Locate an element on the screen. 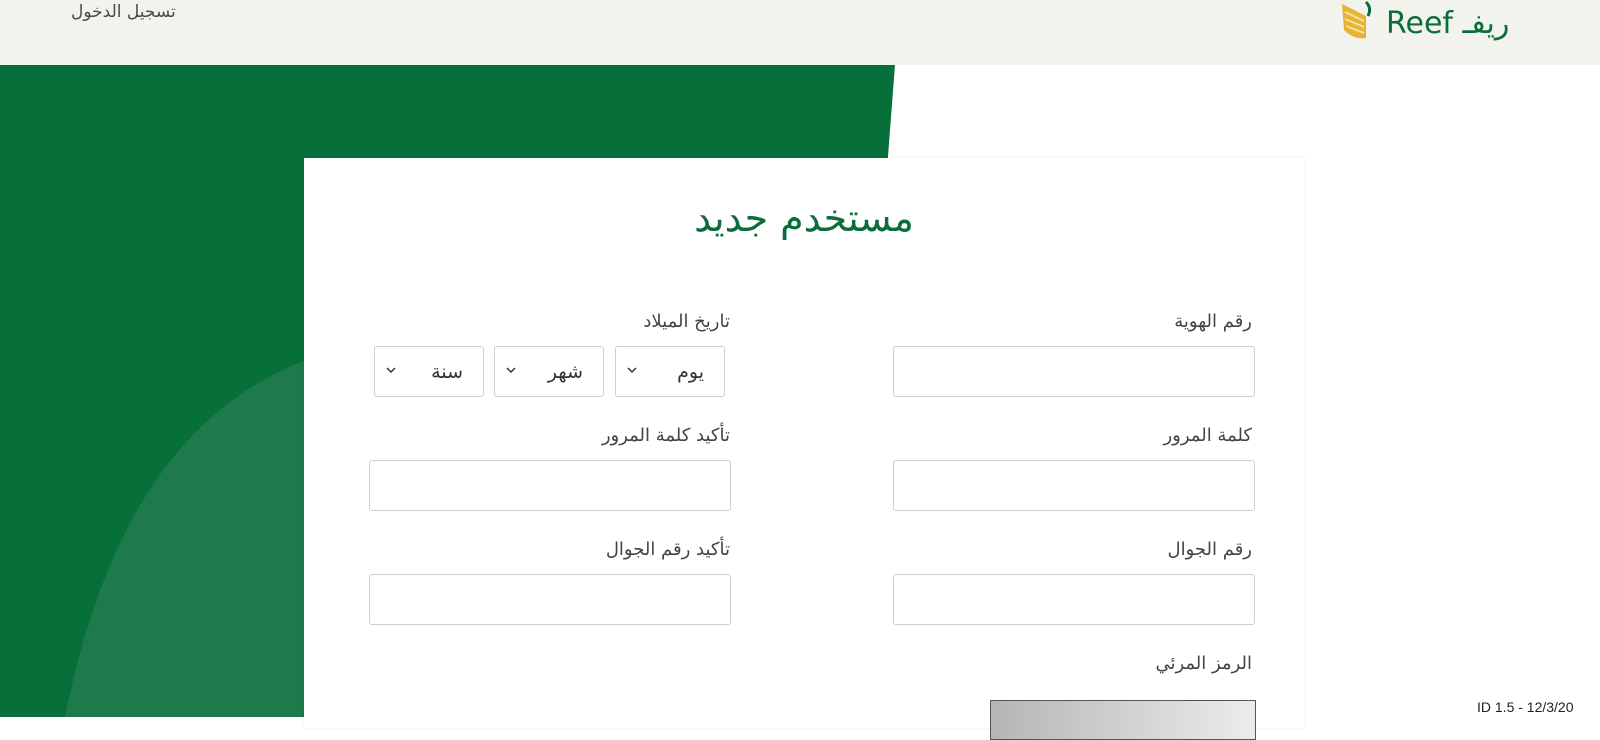  version-label: ID 1.5 - 12/3/20 is located at coordinates (1525, 707).